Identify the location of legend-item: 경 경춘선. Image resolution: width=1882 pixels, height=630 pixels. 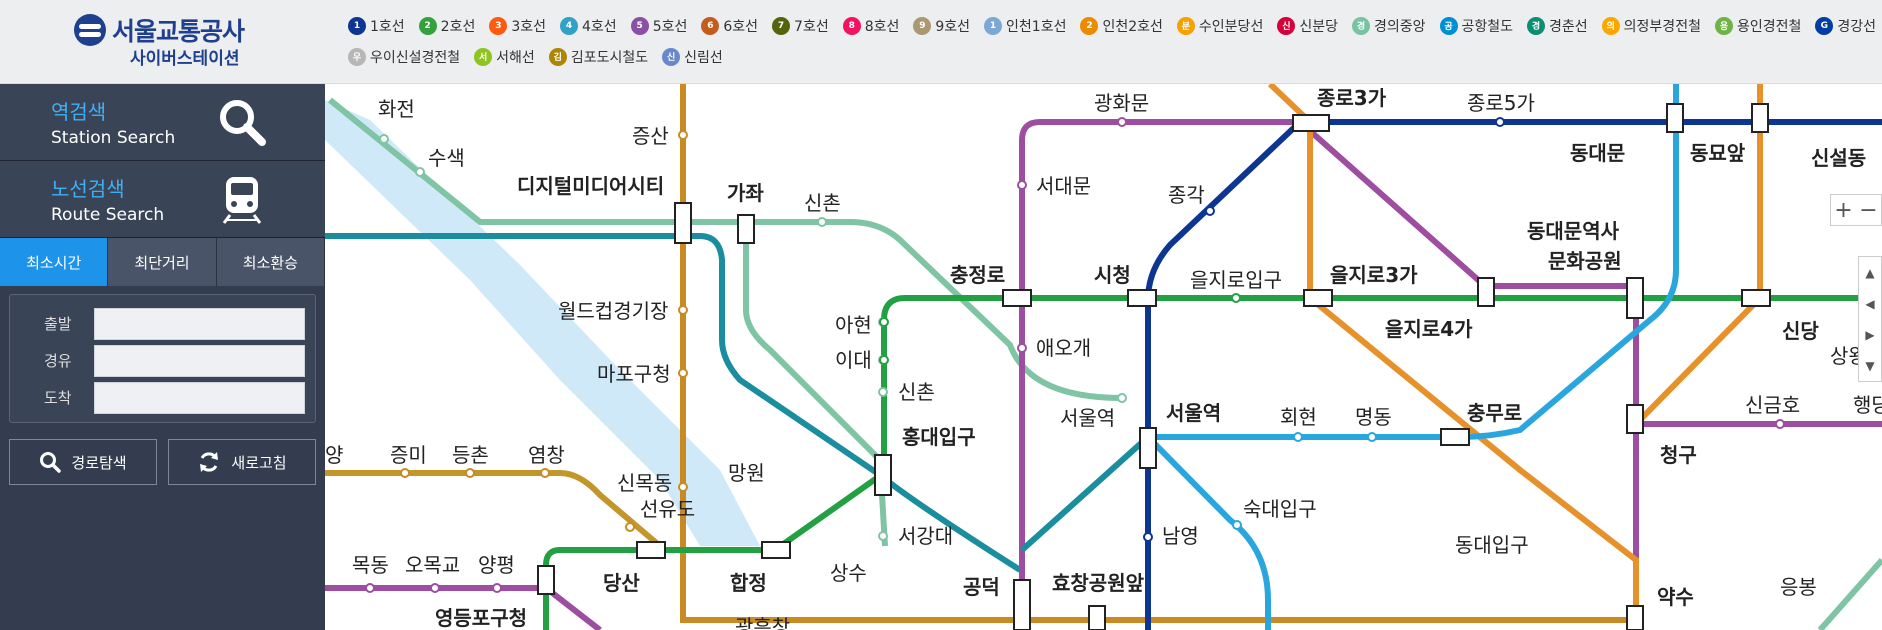
(1557, 26).